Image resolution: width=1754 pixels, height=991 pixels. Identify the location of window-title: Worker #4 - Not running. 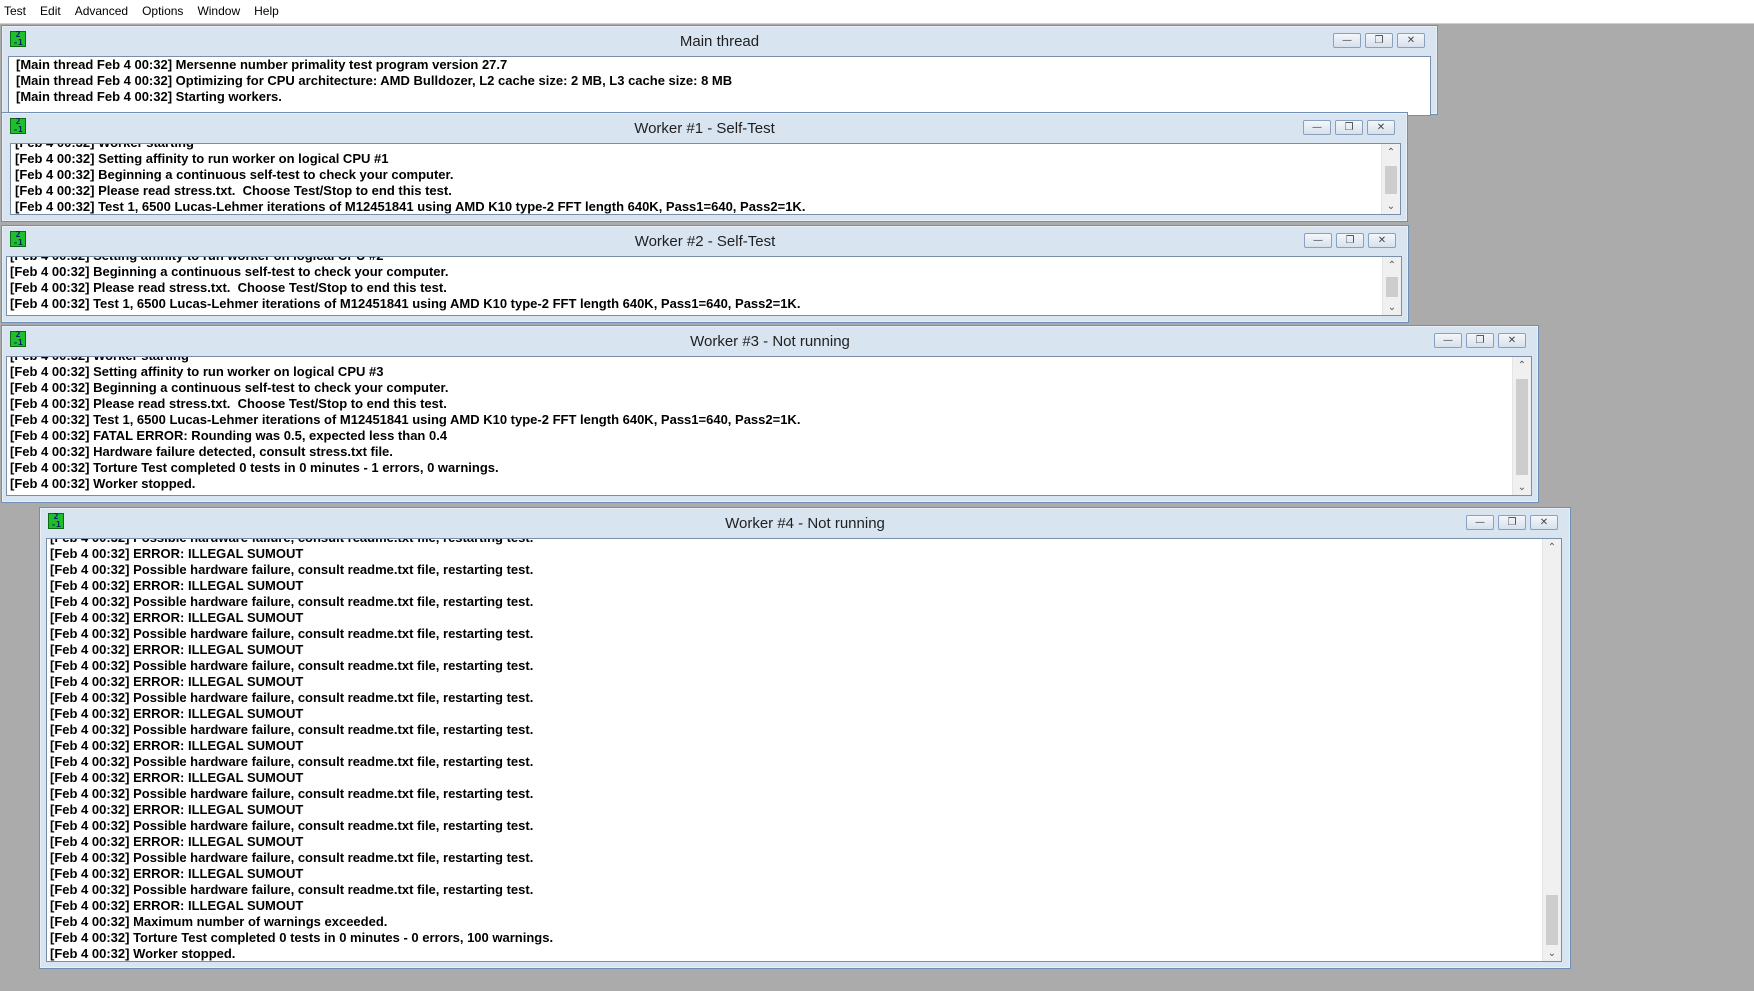
(805, 523).